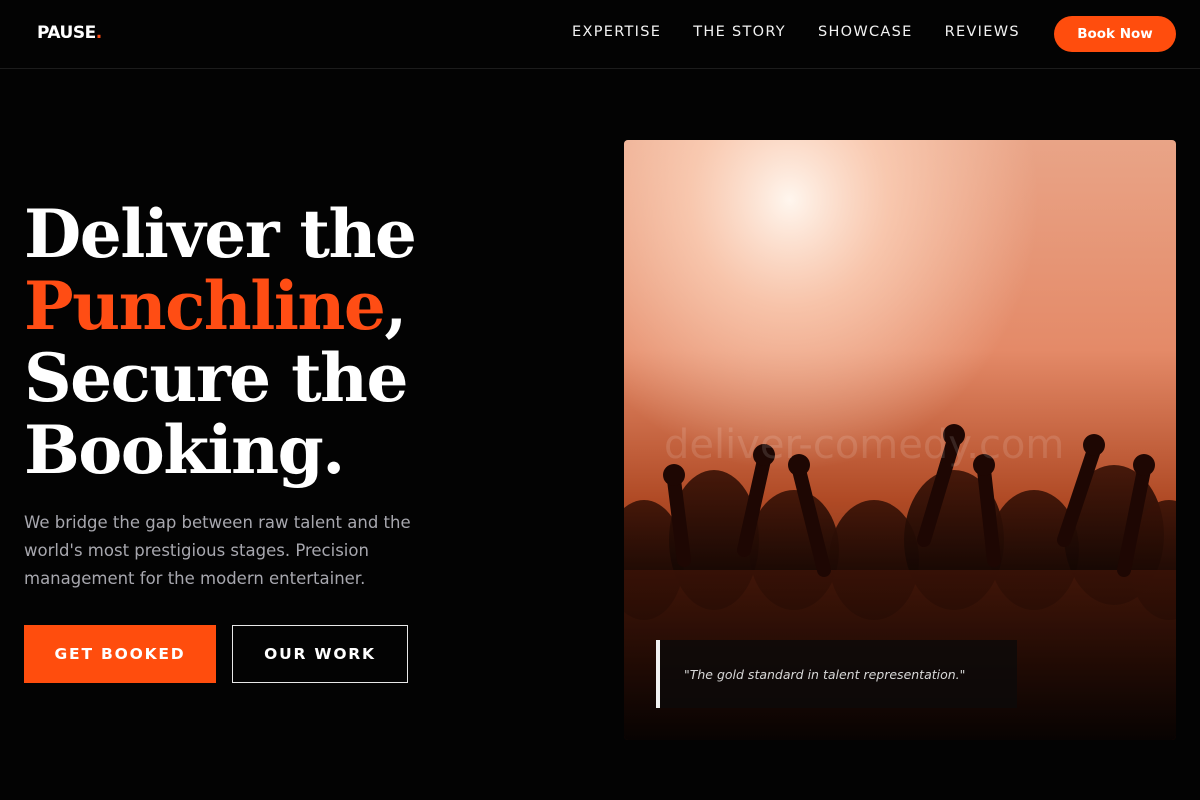 The width and height of the screenshot is (1200, 800). What do you see at coordinates (616, 32) in the screenshot?
I see `nav-item-expertise: EXPERTISE` at bounding box center [616, 32].